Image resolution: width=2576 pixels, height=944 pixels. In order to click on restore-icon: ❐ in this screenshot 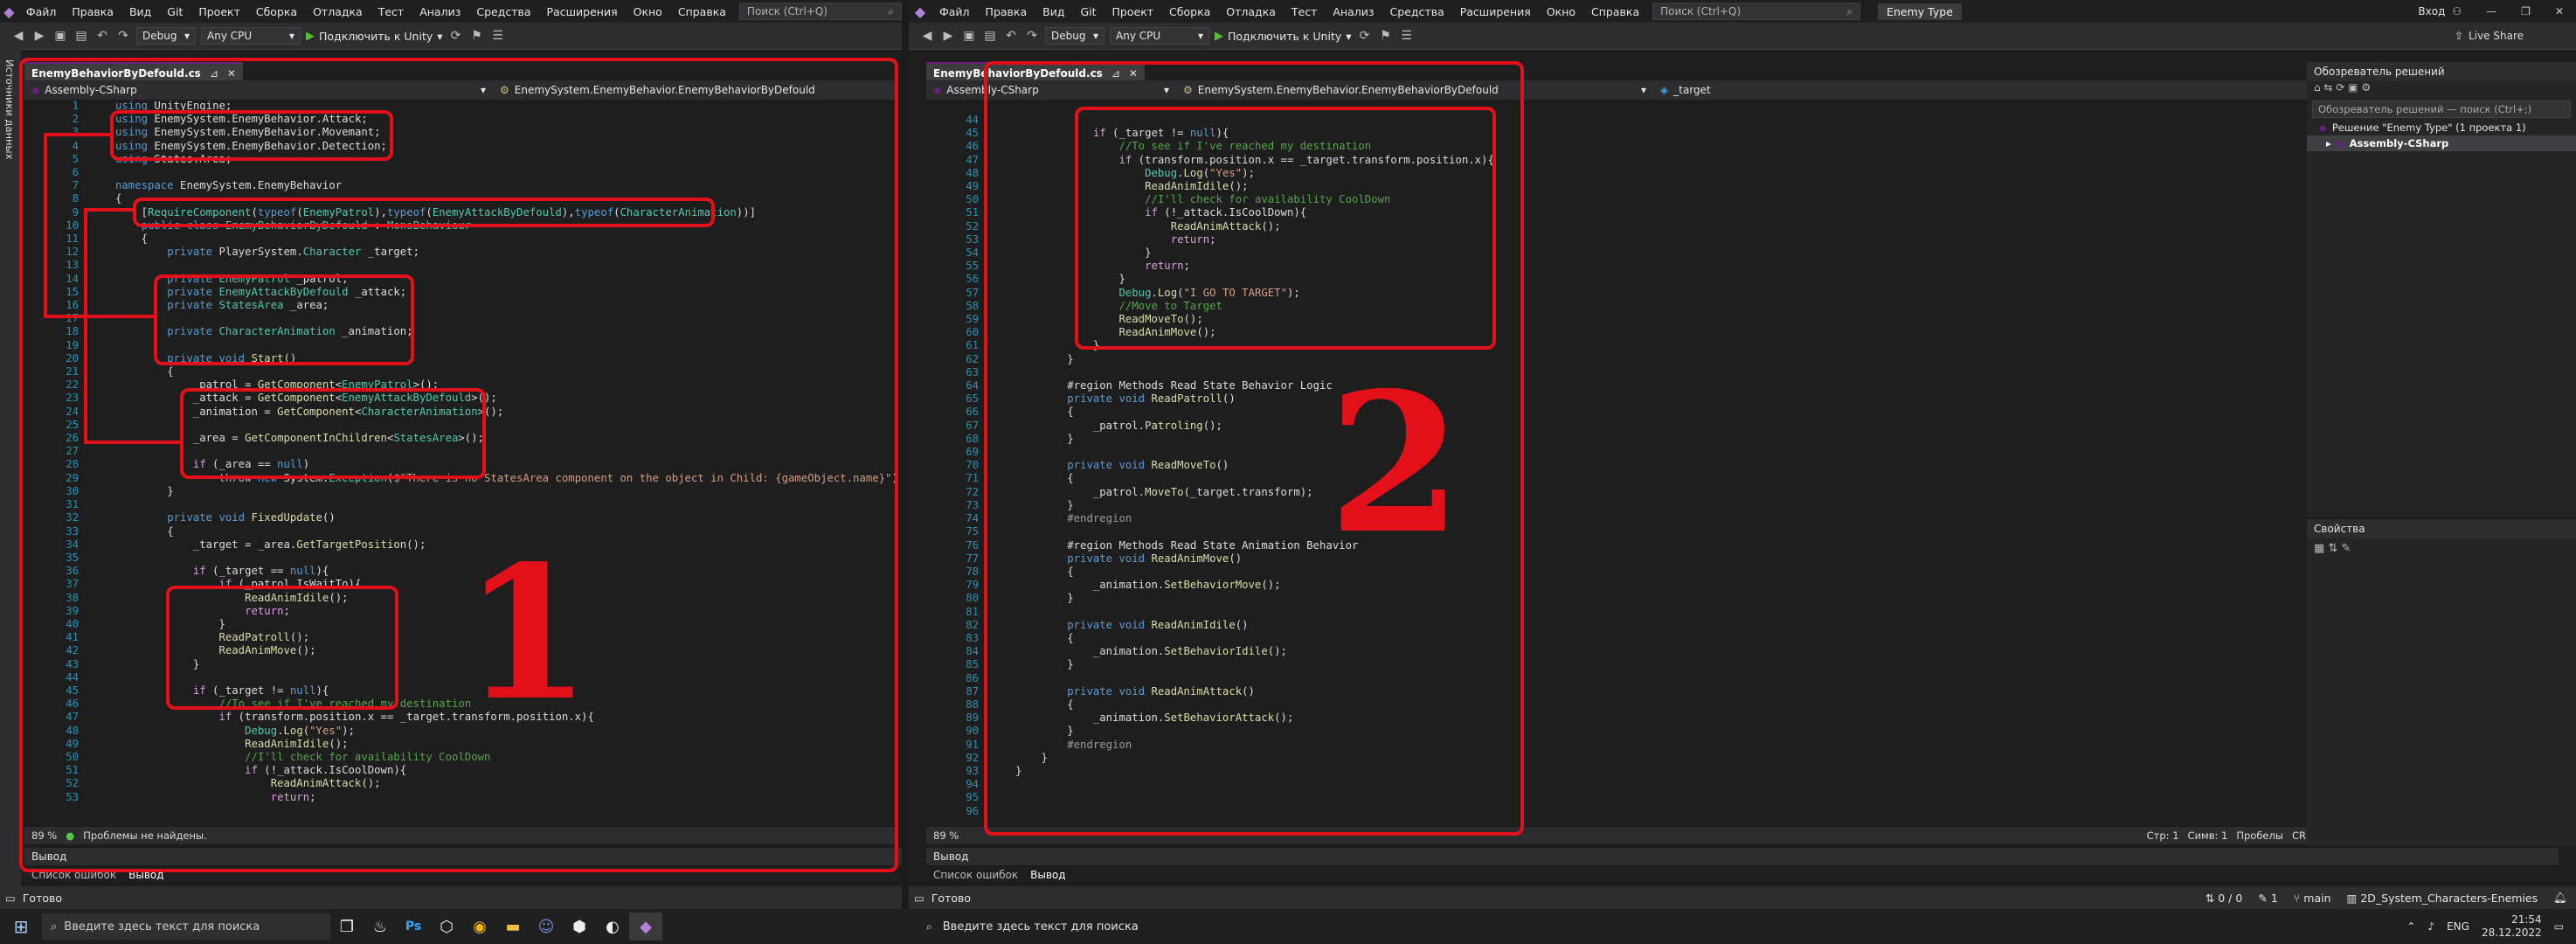, I will do `click(2526, 11)`.